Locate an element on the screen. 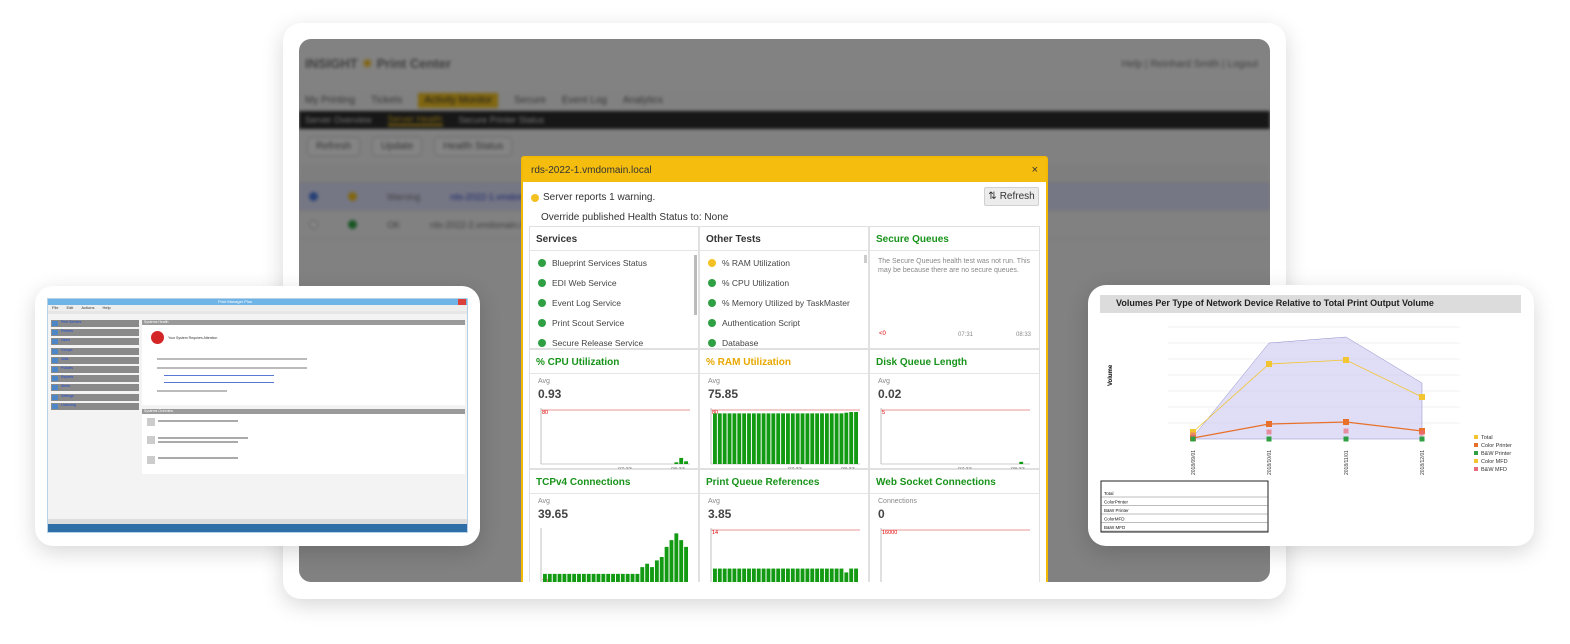 This screenshot has width=1570, height=644. metric-title: Print Queue References is located at coordinates (784, 482).